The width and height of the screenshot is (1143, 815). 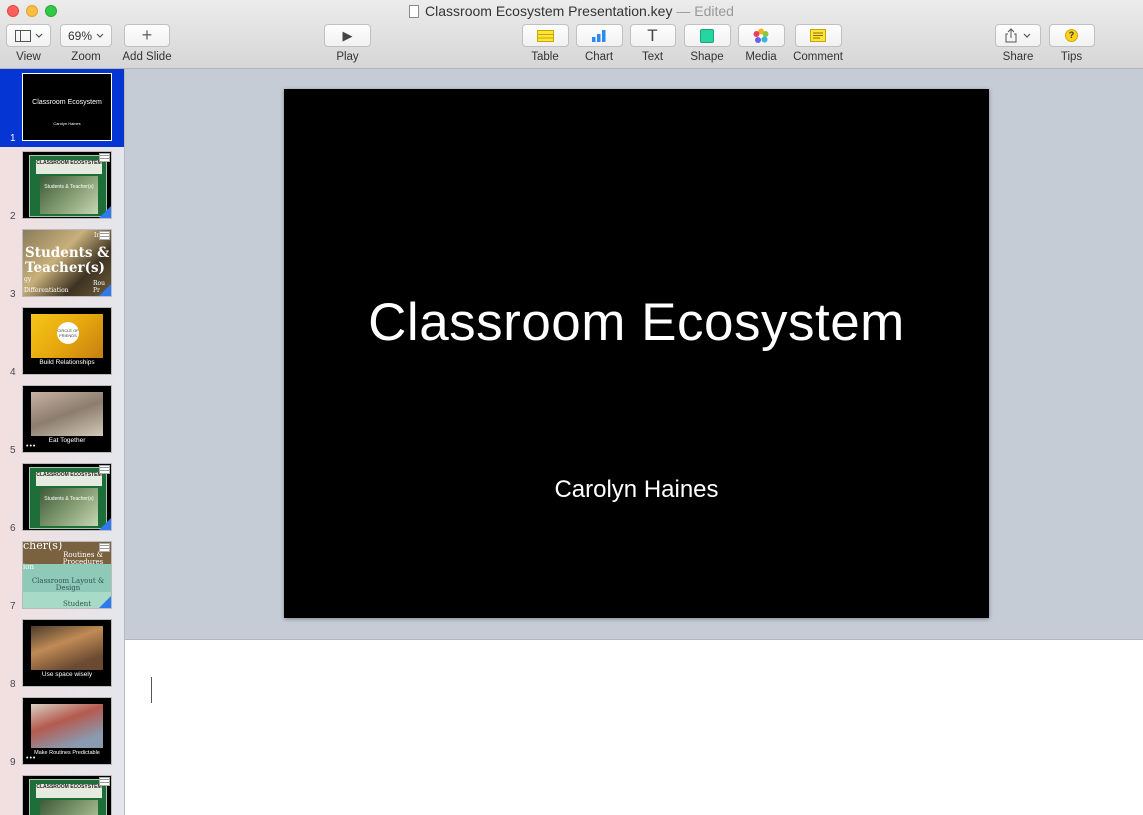 I want to click on table-button, so click(x=545, y=35).